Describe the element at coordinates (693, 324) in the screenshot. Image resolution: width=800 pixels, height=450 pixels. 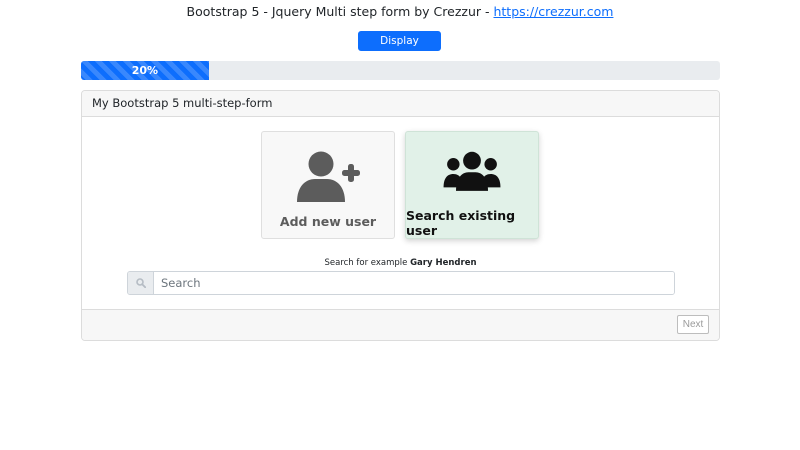
I see `next-button: Next` at that location.